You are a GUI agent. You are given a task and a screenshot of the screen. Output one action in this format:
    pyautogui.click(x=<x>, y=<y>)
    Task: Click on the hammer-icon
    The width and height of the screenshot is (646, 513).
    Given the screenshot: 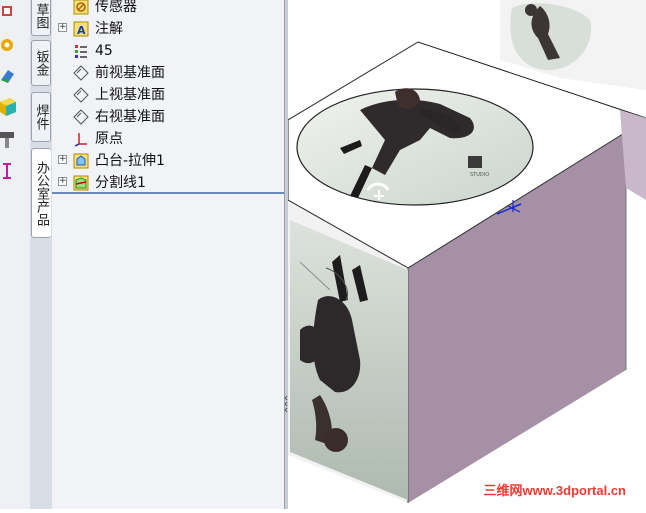 What is the action you would take?
    pyautogui.click(x=8, y=139)
    